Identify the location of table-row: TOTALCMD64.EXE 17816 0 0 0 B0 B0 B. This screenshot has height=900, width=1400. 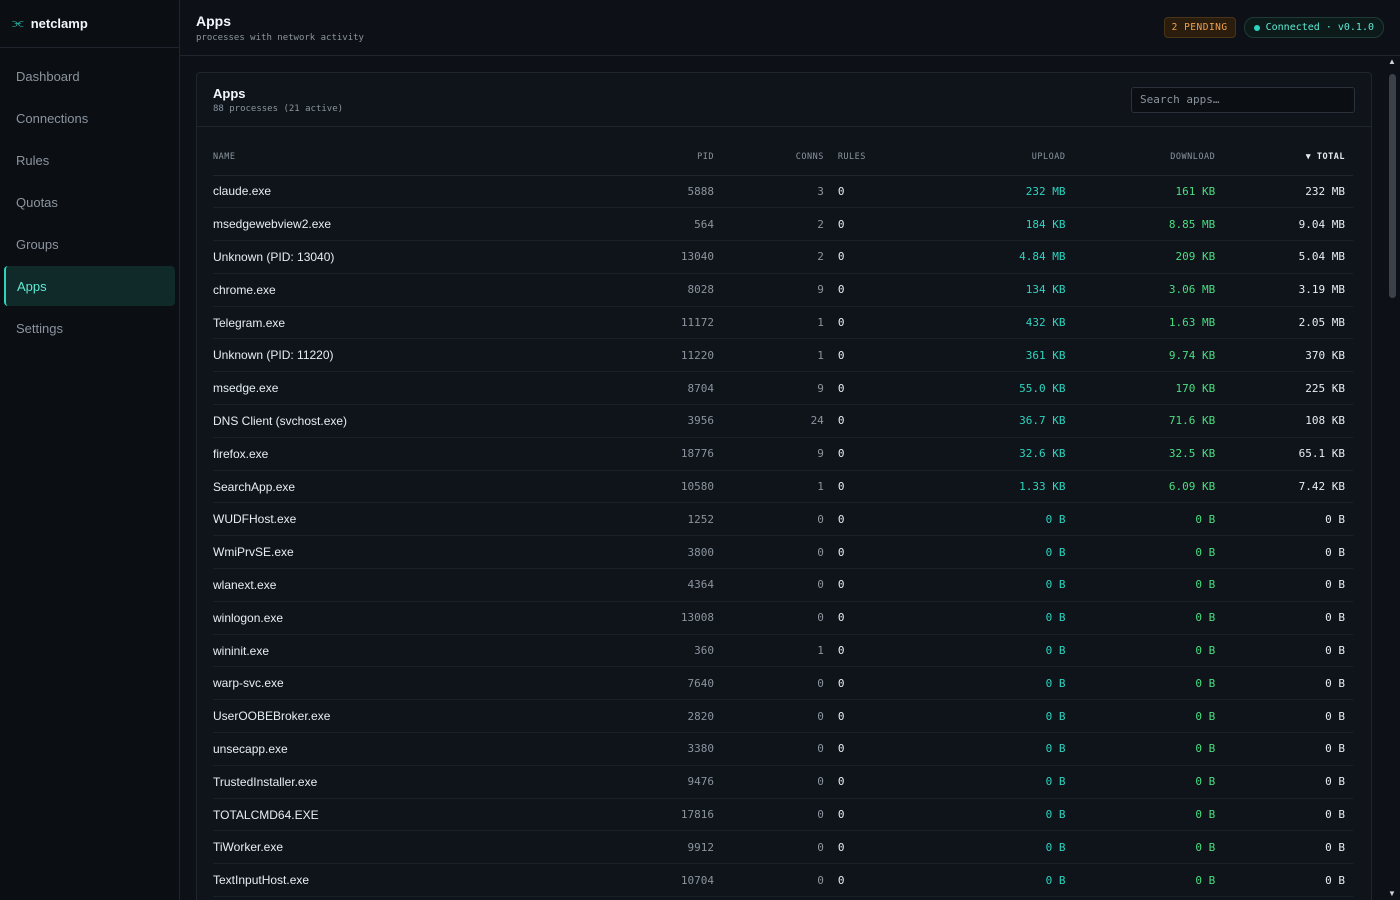
(783, 815).